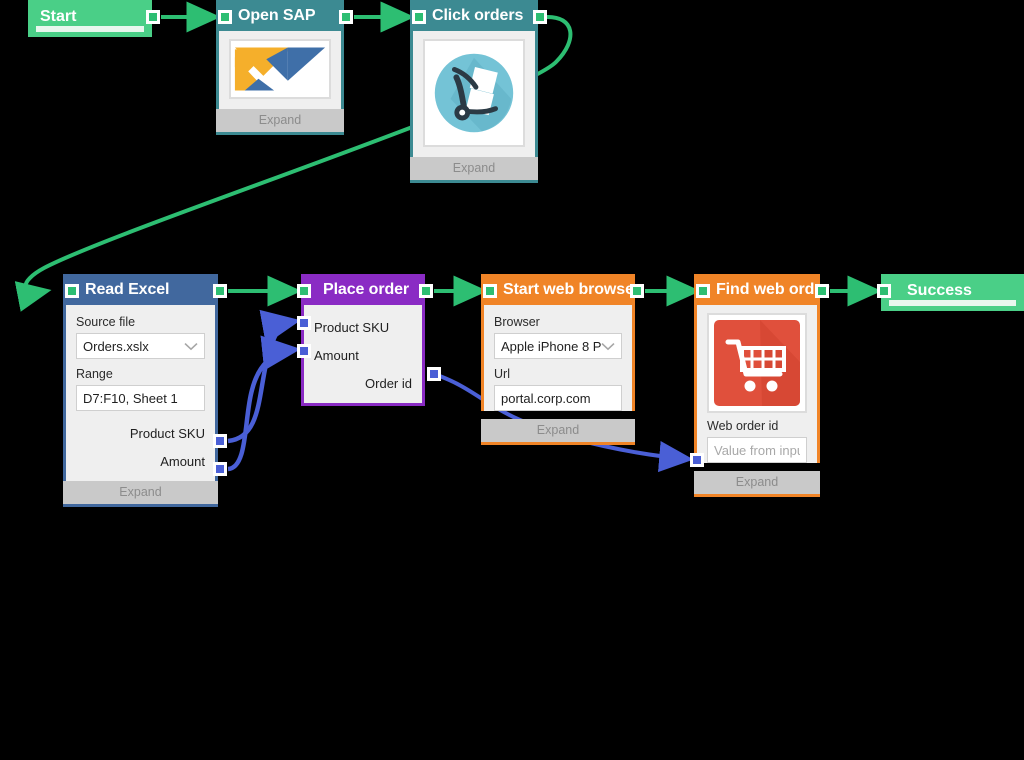  Describe the element at coordinates (434, 374) in the screenshot. I see `port-place-order-out-order-id` at that location.